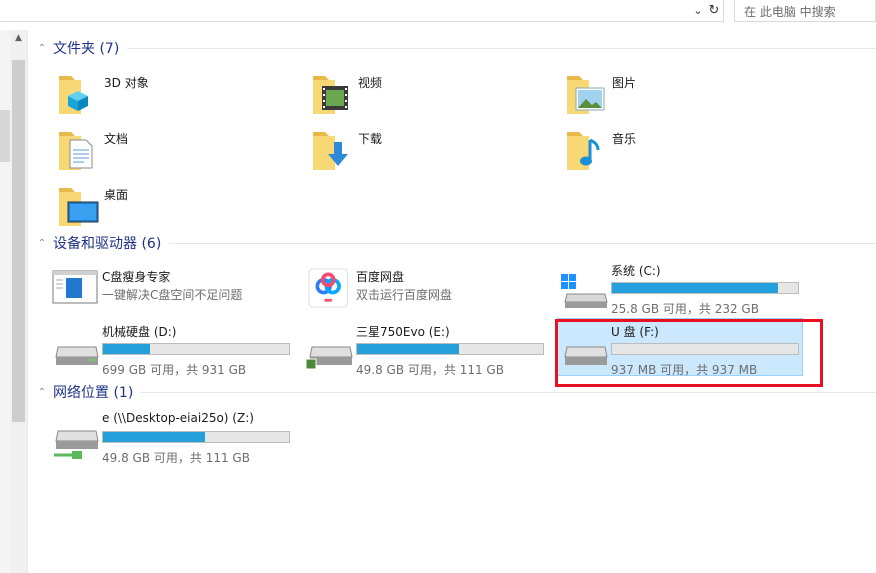 The width and height of the screenshot is (876, 573). I want to click on group-header-folders: ⌃ 文件夹 (7), so click(456, 48).